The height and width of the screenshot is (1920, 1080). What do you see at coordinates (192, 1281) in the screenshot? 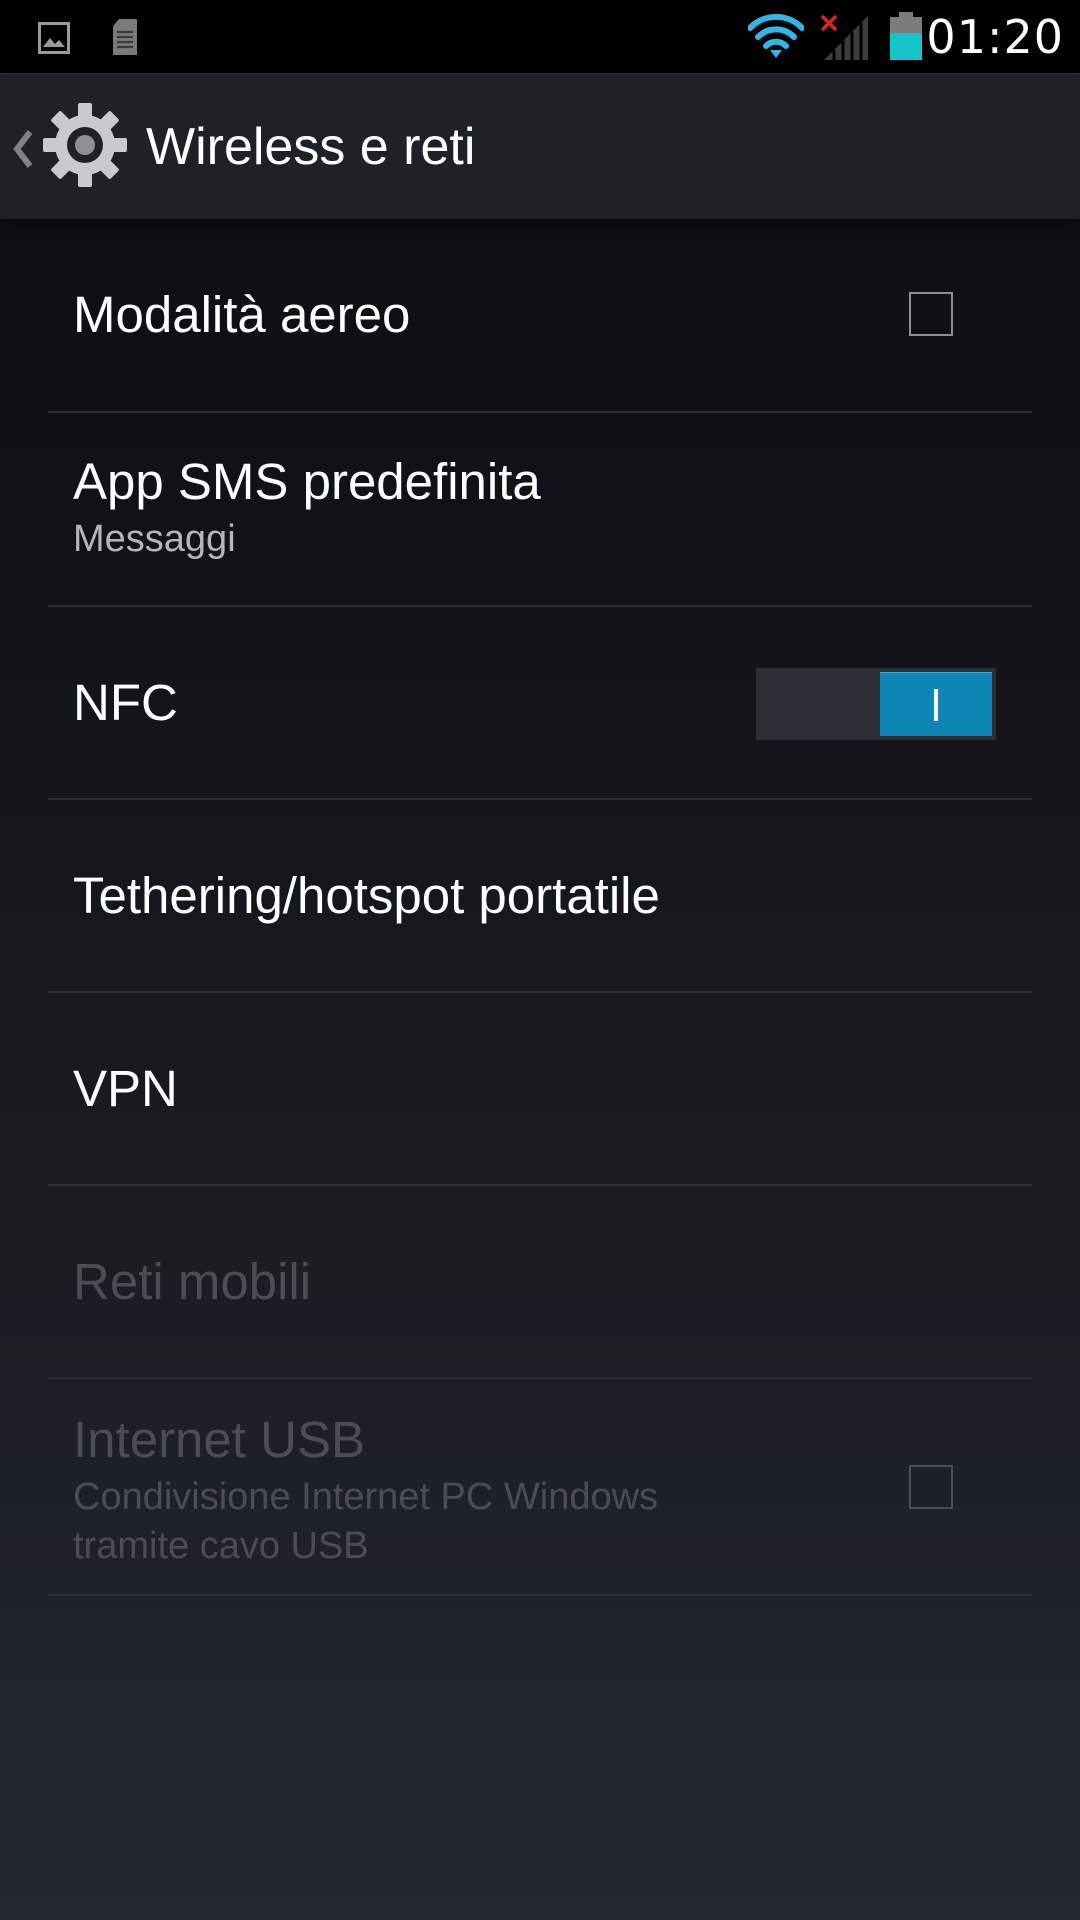
I see `pref-title: Reti mobili` at bounding box center [192, 1281].